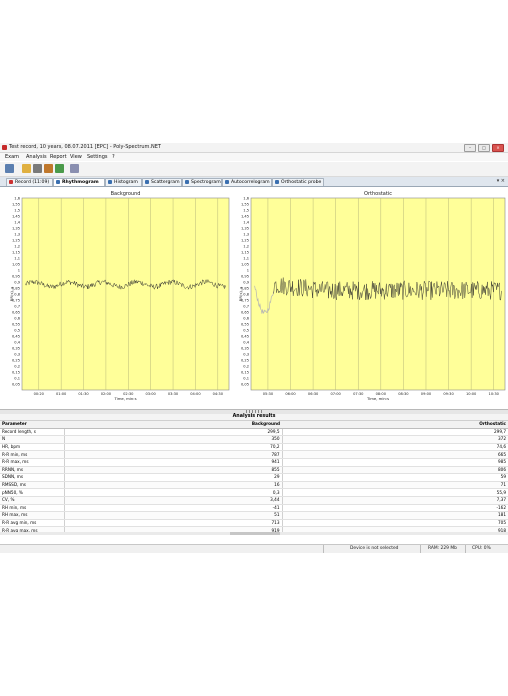 The image size is (508, 696). What do you see at coordinates (254, 157) in the screenshot?
I see `menu-bar: Exam Analysis Report View Settings ?` at bounding box center [254, 157].